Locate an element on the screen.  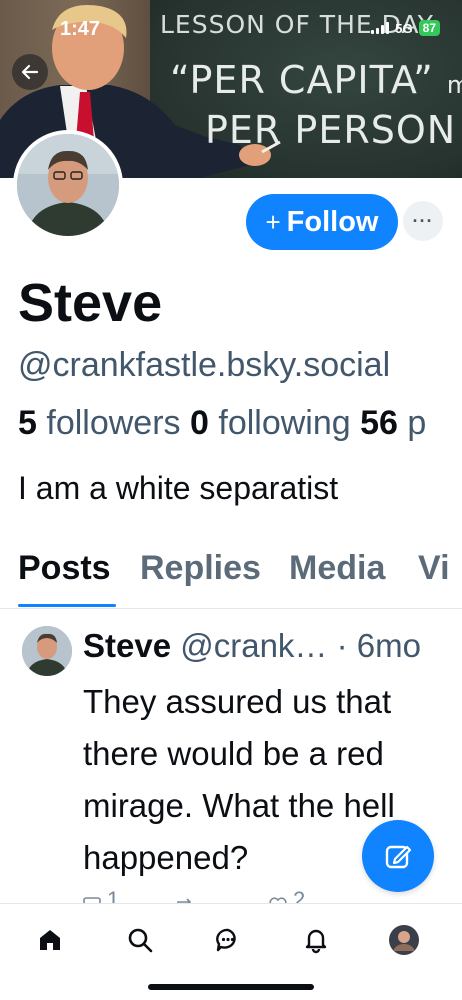
chat-icon is located at coordinates (226, 940).